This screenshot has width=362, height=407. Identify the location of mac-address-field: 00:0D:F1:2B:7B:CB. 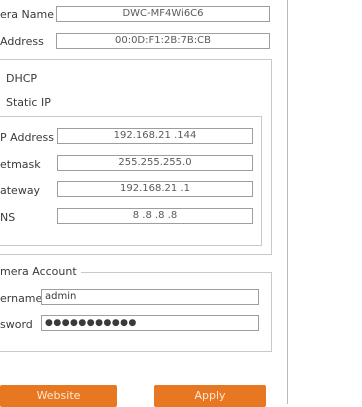
(163, 41).